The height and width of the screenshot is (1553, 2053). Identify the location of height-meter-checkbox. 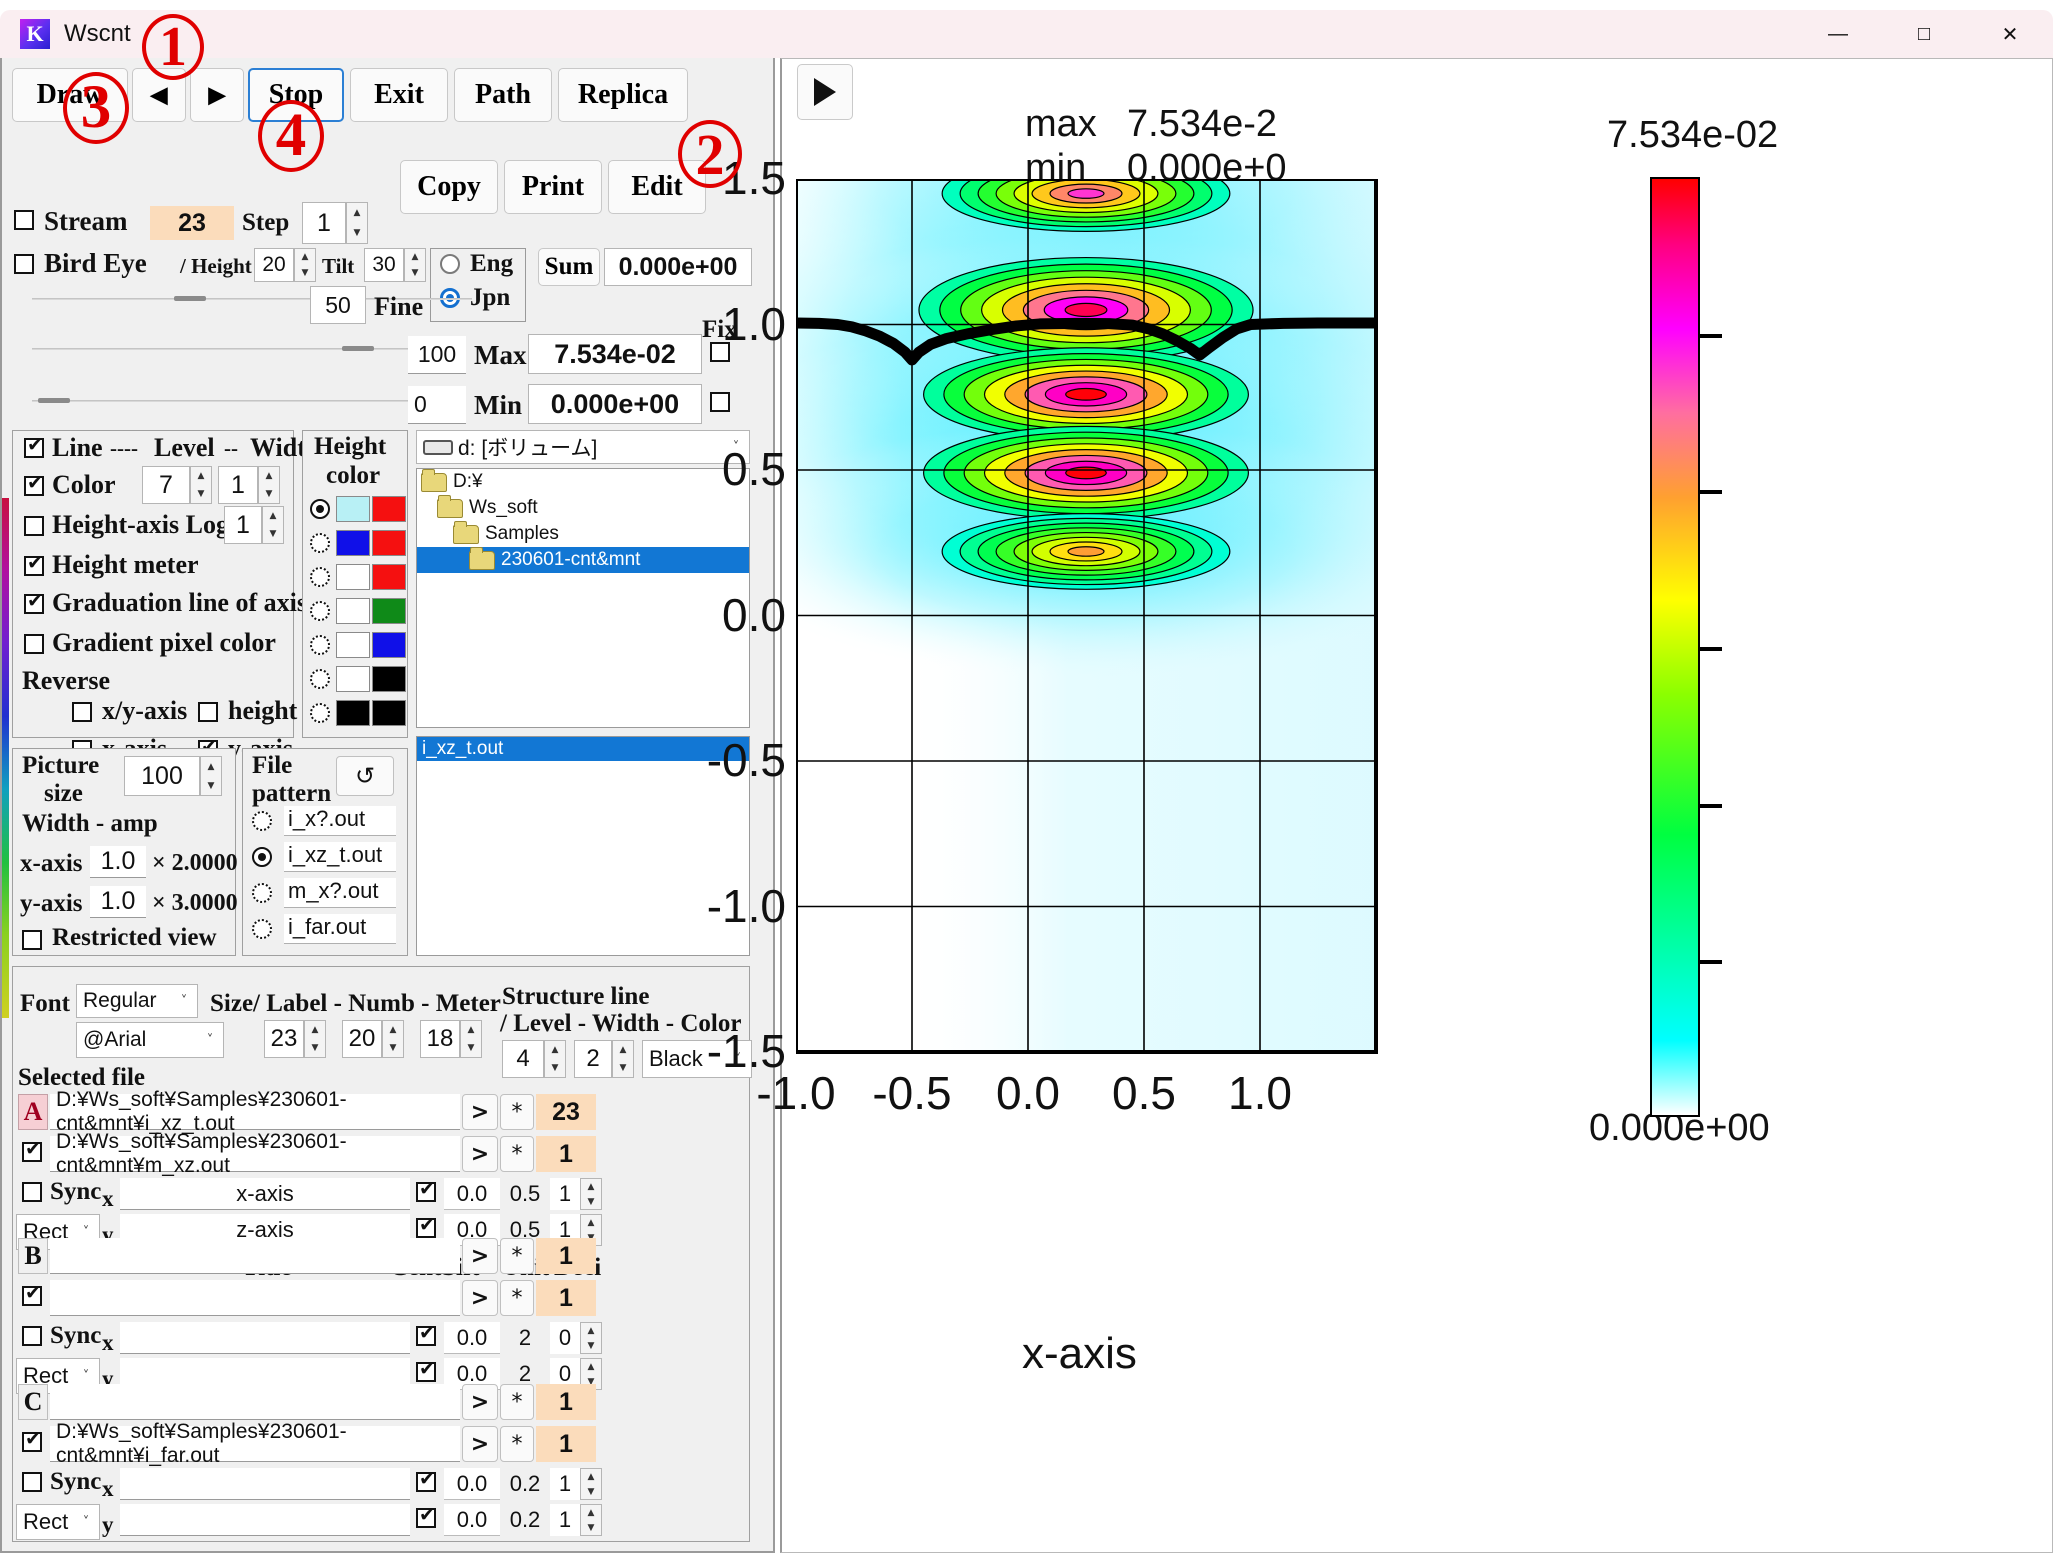
(34, 564).